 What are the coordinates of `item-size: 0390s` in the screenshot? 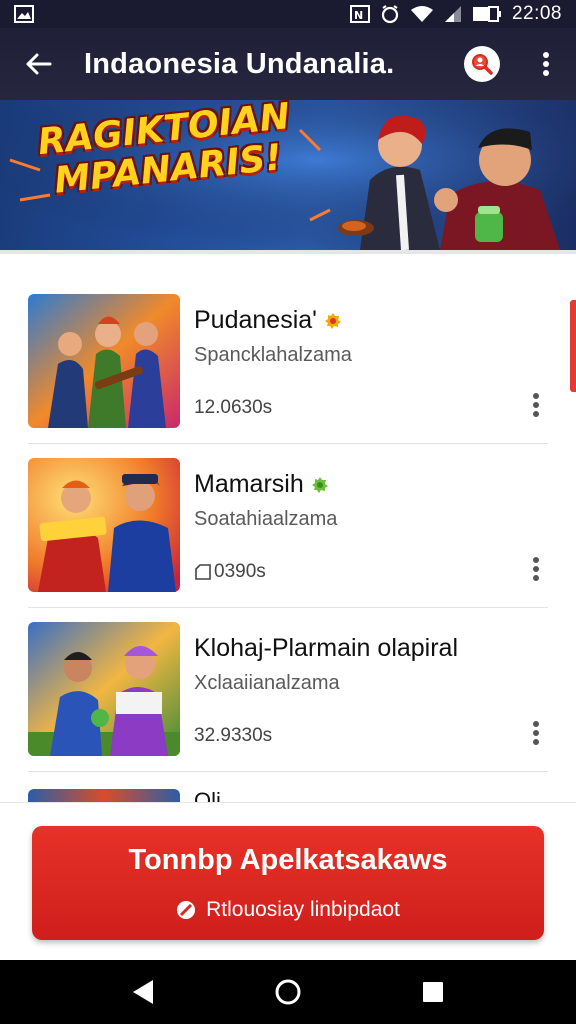 It's located at (230, 572).